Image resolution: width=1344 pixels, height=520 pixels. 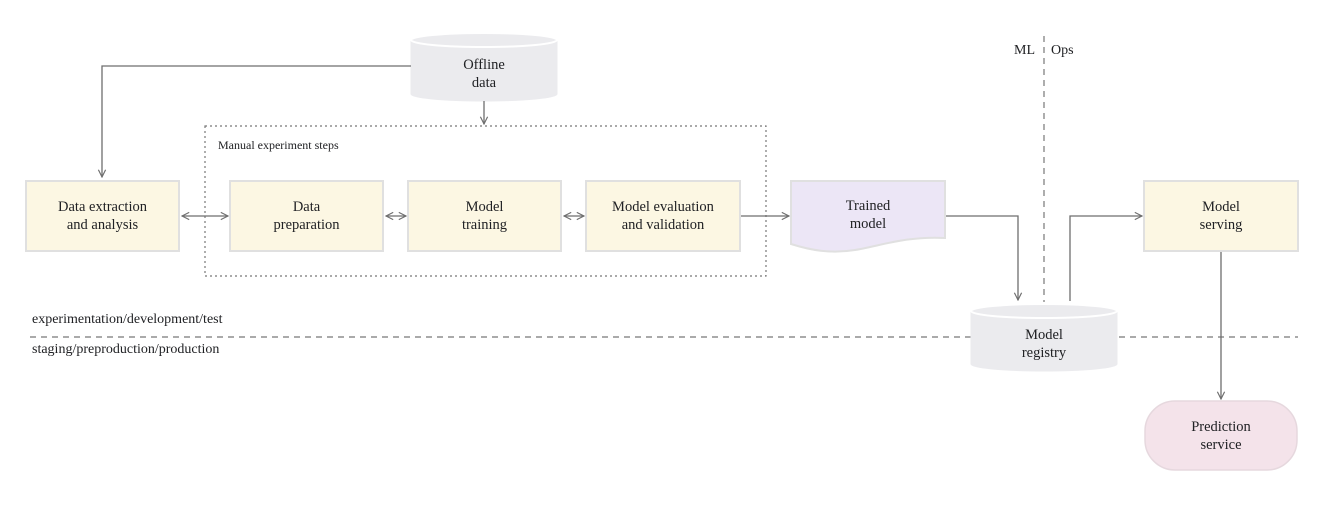 What do you see at coordinates (1044, 344) in the screenshot?
I see `model-registry-label: Model registry` at bounding box center [1044, 344].